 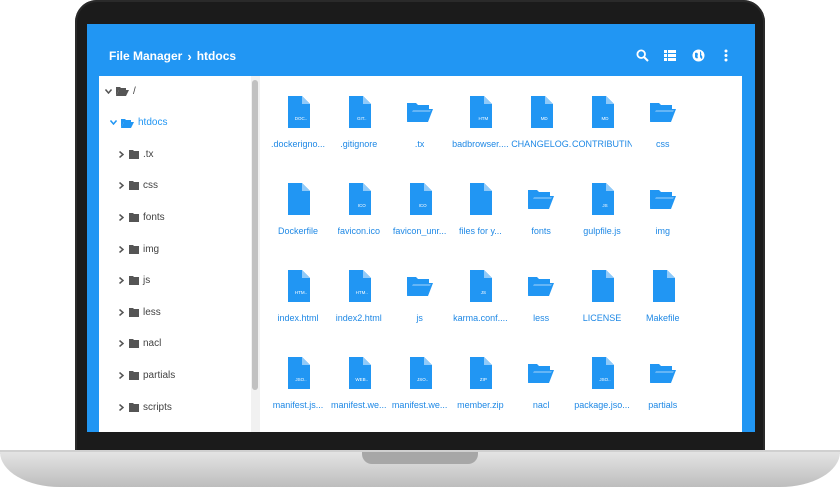 What do you see at coordinates (359, 126) in the screenshot?
I see `file-item: GIT.. .gitignore` at bounding box center [359, 126].